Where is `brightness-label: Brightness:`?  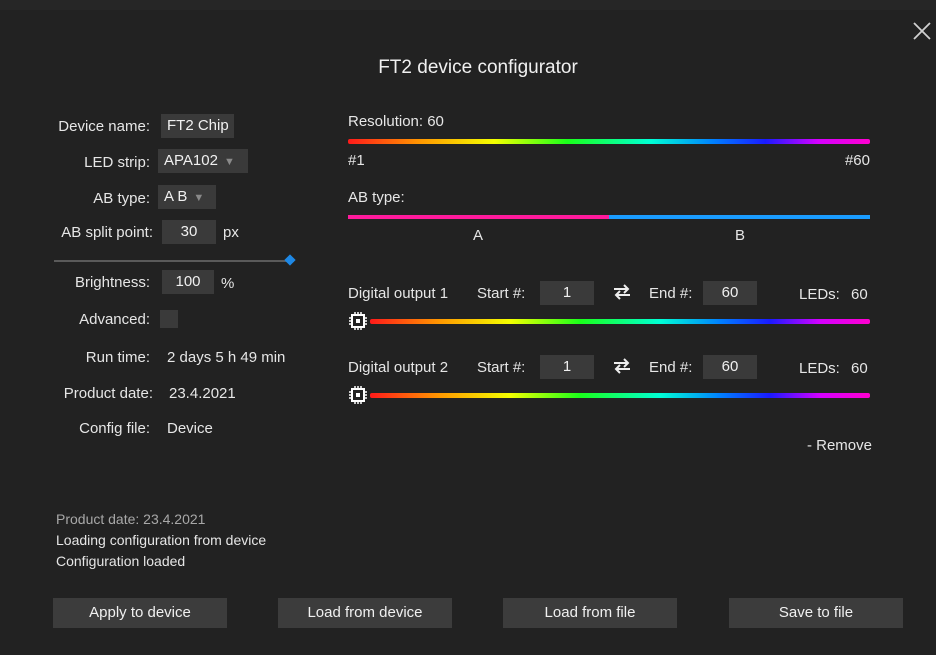
brightness-label: Brightness: is located at coordinates (112, 282).